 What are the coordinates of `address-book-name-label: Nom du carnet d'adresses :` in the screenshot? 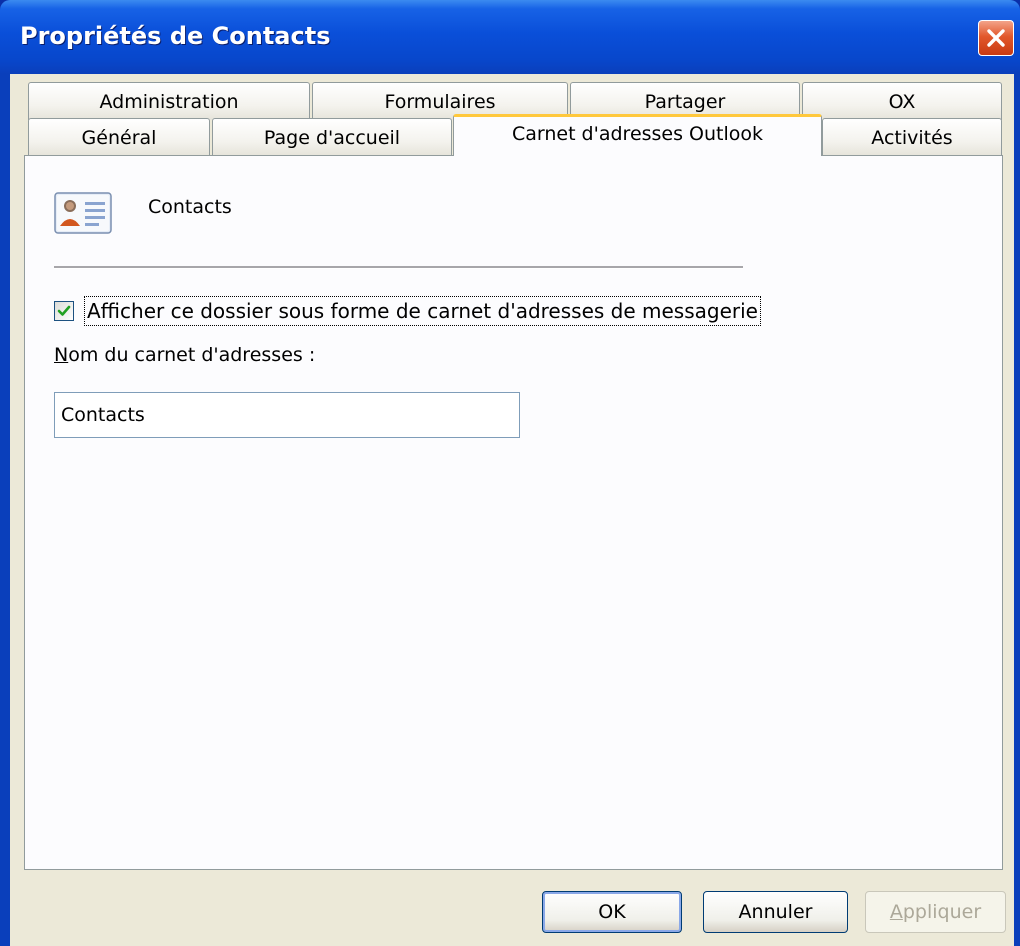 It's located at (184, 355).